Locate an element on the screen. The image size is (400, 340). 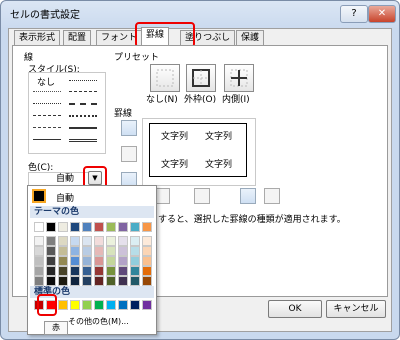
help-button: ? is located at coordinates (354, 14).